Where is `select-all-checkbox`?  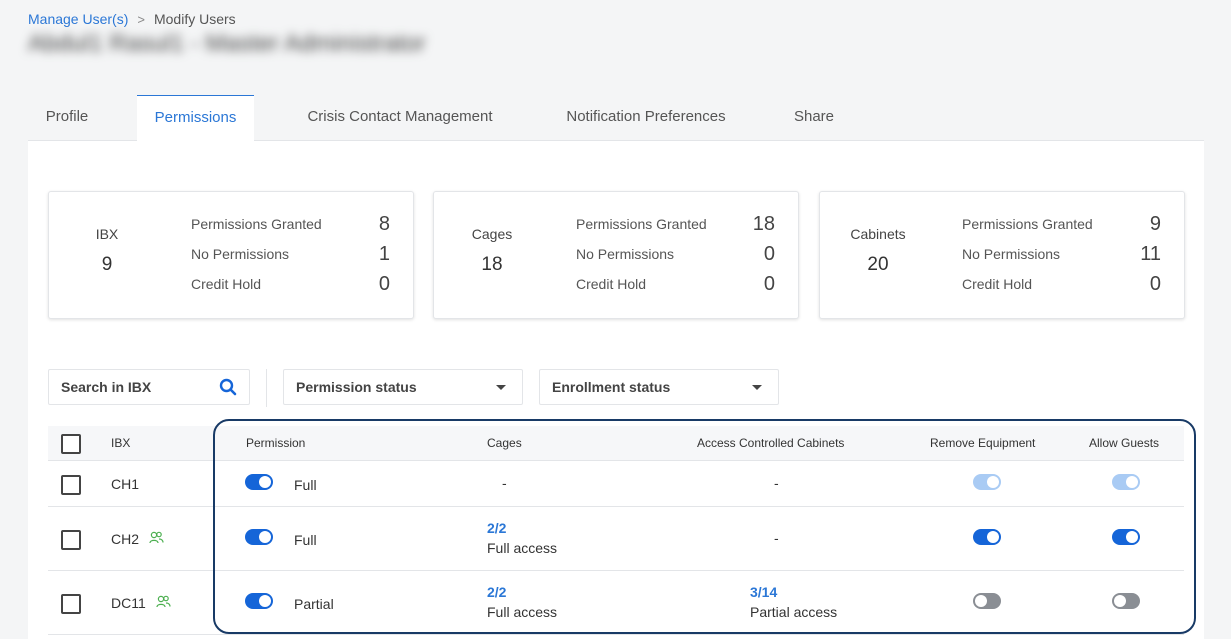 select-all-checkbox is located at coordinates (71, 444).